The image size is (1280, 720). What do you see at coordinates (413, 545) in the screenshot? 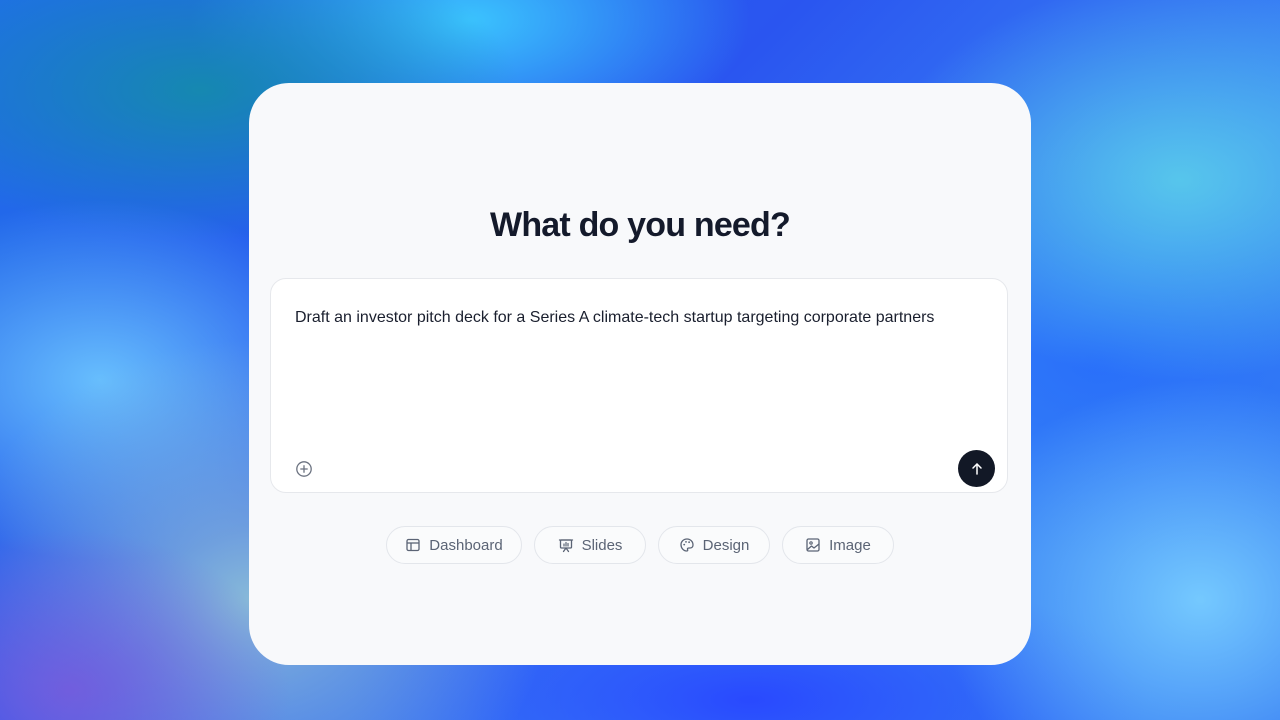
I see `layout-icon` at bounding box center [413, 545].